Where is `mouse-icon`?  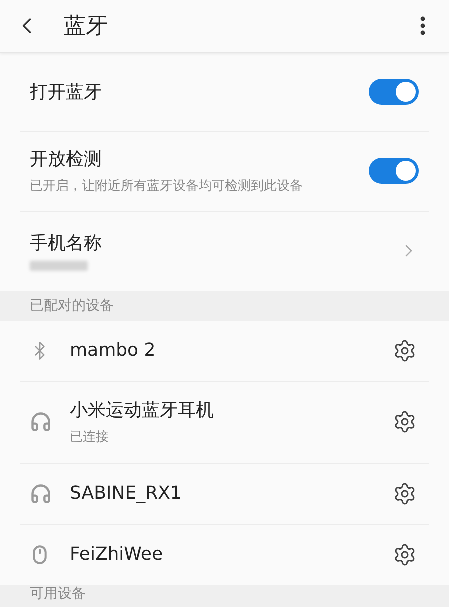
mouse-icon is located at coordinates (40, 554).